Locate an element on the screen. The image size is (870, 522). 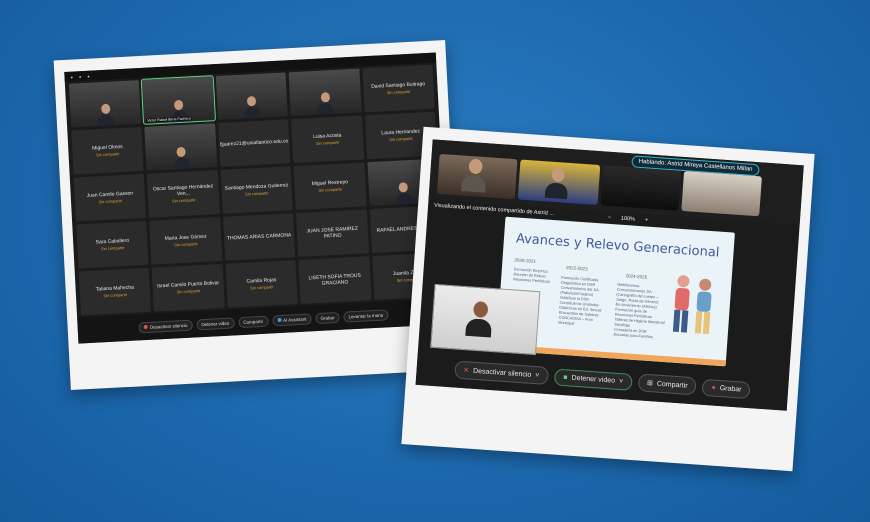
participant-tile: THOMAS ARIAS CARMONA is located at coordinates (259, 237).